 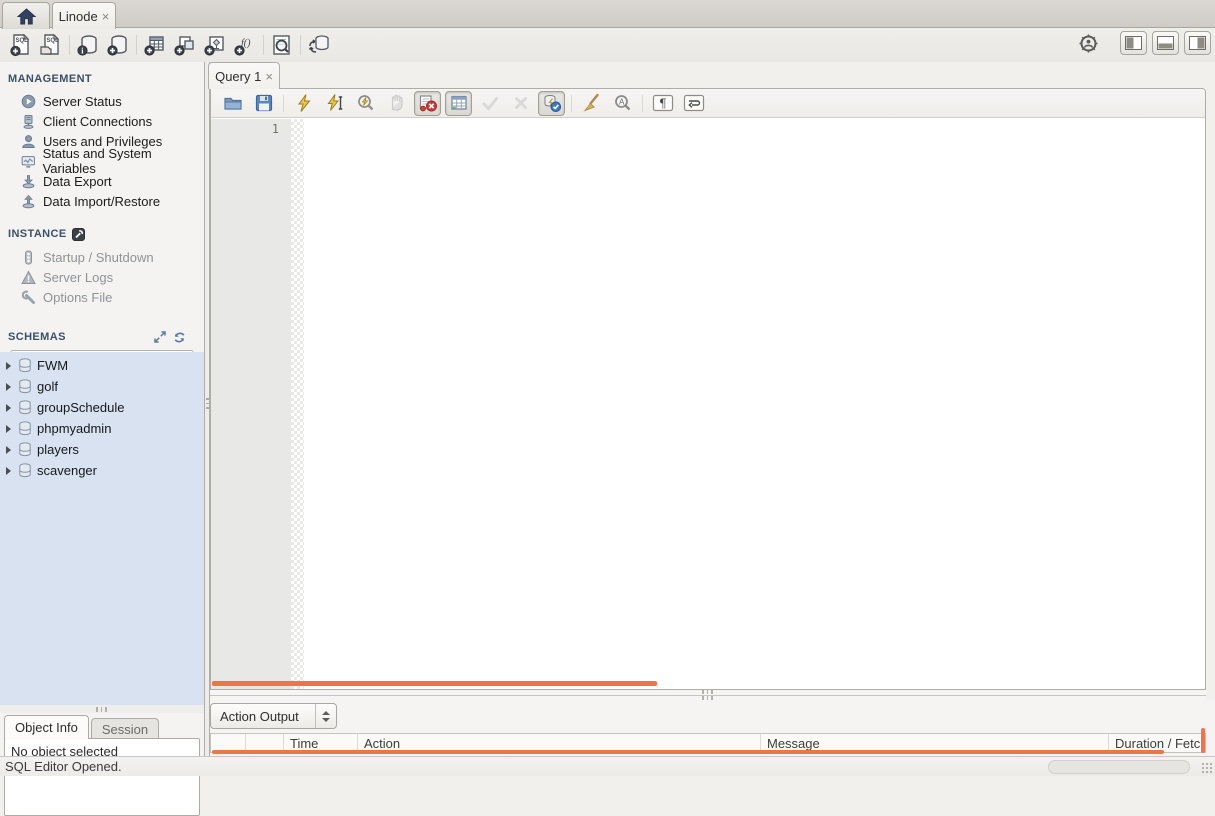 What do you see at coordinates (102, 257) in the screenshot?
I see `sidebar-item-startup-shutdown: Startup / Shutdown` at bounding box center [102, 257].